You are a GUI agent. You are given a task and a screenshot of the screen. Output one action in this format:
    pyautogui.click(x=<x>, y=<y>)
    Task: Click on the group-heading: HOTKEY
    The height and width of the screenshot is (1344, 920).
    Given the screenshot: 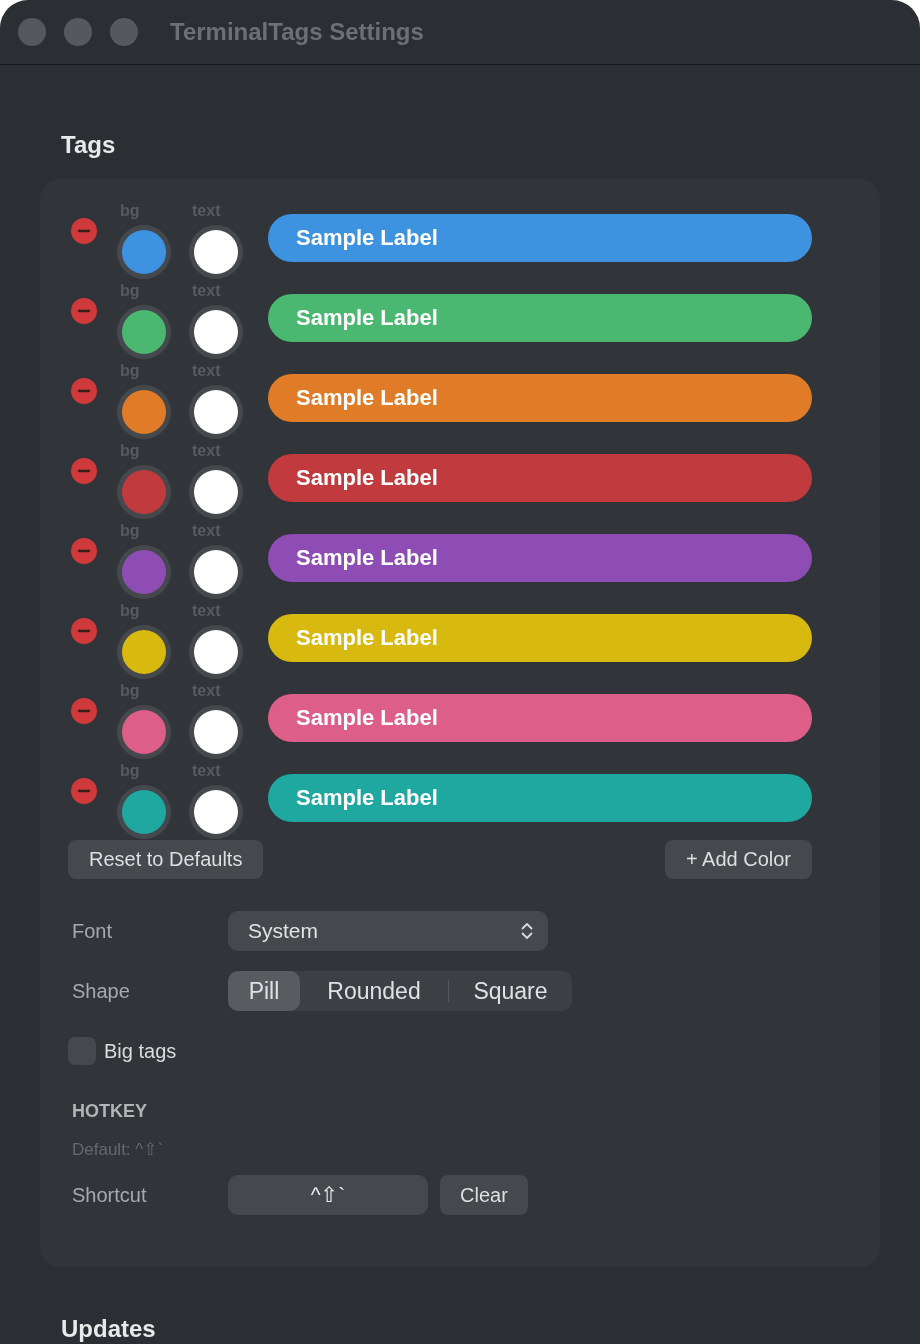 What is the action you would take?
    pyautogui.click(x=109, y=1111)
    